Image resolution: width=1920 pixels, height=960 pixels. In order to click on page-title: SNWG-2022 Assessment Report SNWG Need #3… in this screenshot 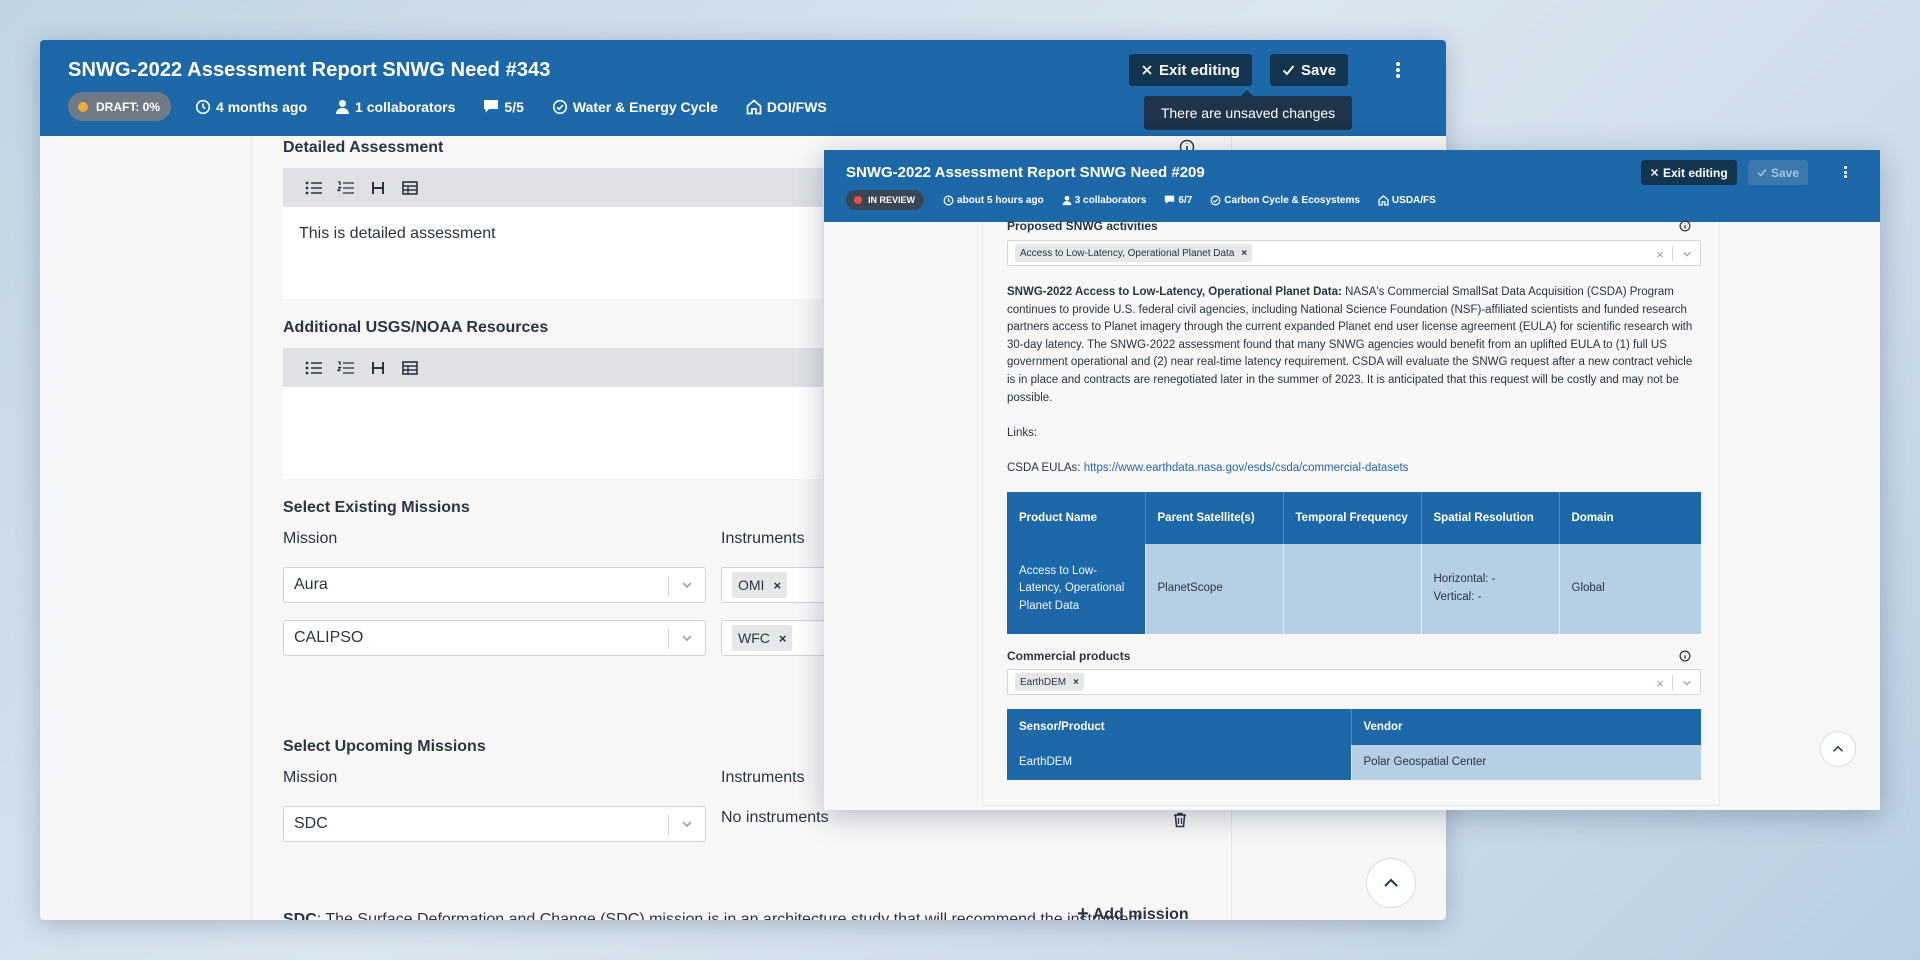, I will do `click(309, 70)`.